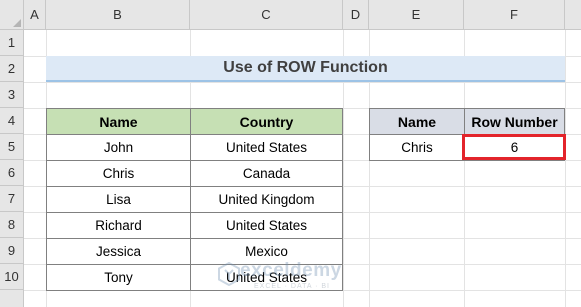 Image resolution: width=581 pixels, height=307 pixels. What do you see at coordinates (356, 15) in the screenshot?
I see `column-header-d: D` at bounding box center [356, 15].